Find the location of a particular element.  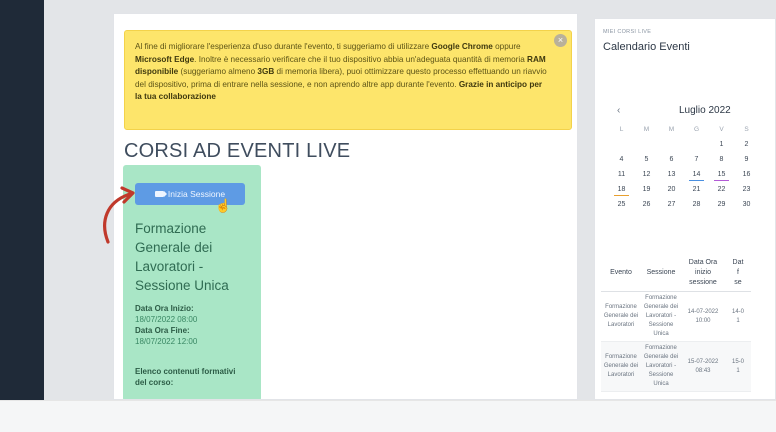

cell-line: Evento is located at coordinates (621, 272).